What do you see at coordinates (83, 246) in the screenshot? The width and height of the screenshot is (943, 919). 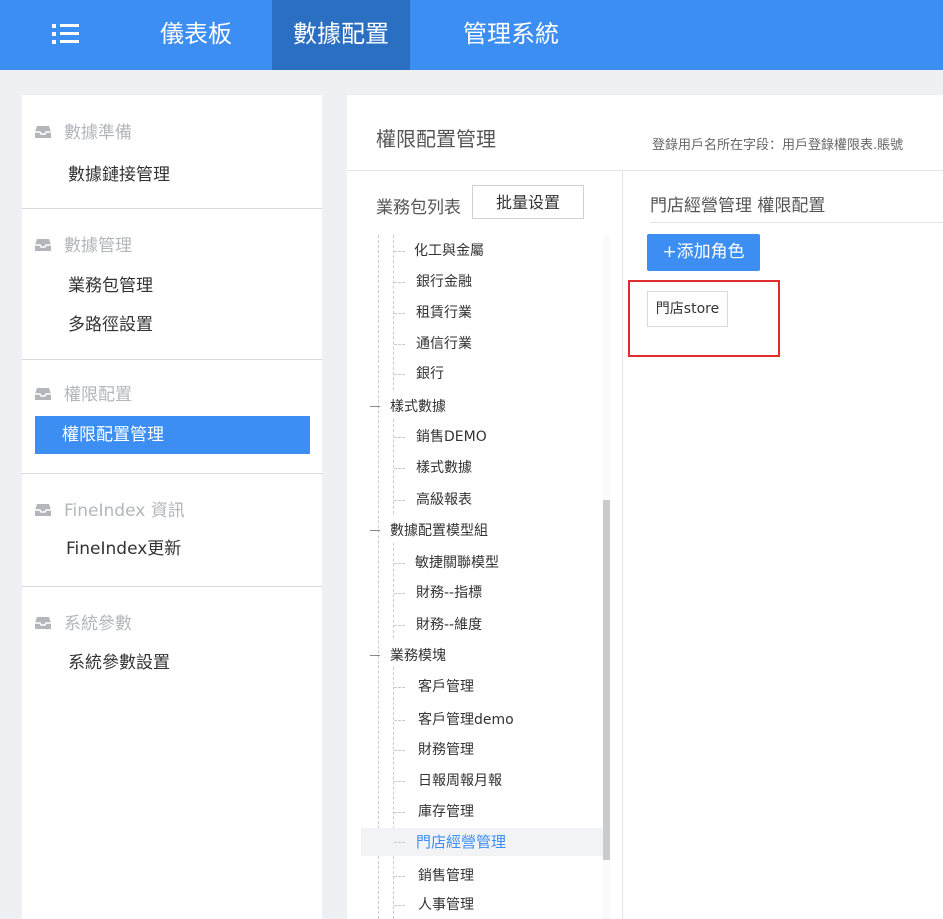 I see `sidebar-section-data-management: 數據管理` at bounding box center [83, 246].